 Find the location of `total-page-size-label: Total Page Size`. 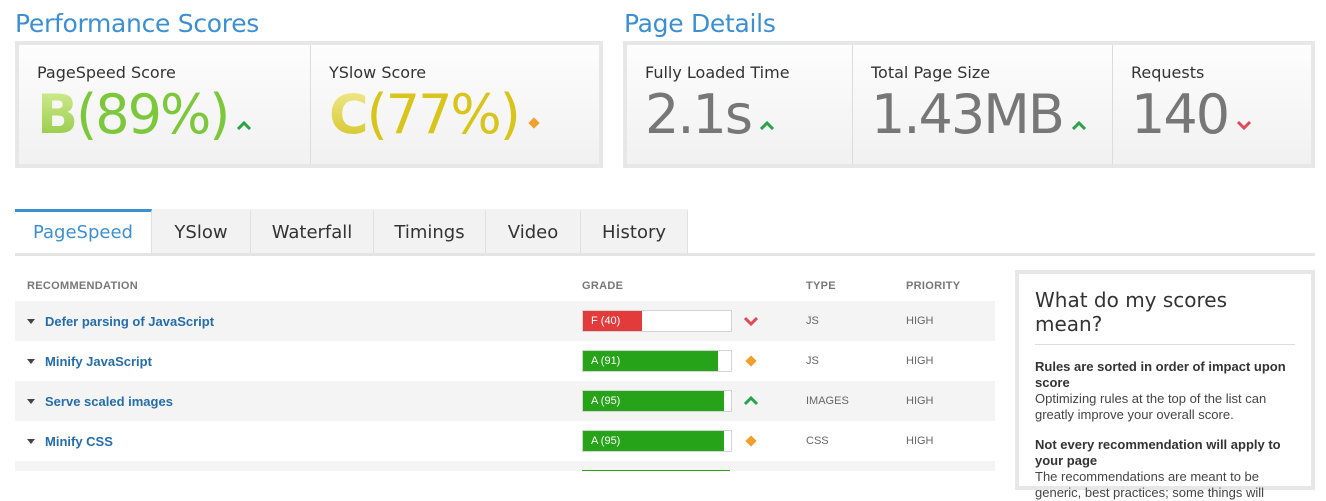

total-page-size-label: Total Page Size is located at coordinates (931, 72).